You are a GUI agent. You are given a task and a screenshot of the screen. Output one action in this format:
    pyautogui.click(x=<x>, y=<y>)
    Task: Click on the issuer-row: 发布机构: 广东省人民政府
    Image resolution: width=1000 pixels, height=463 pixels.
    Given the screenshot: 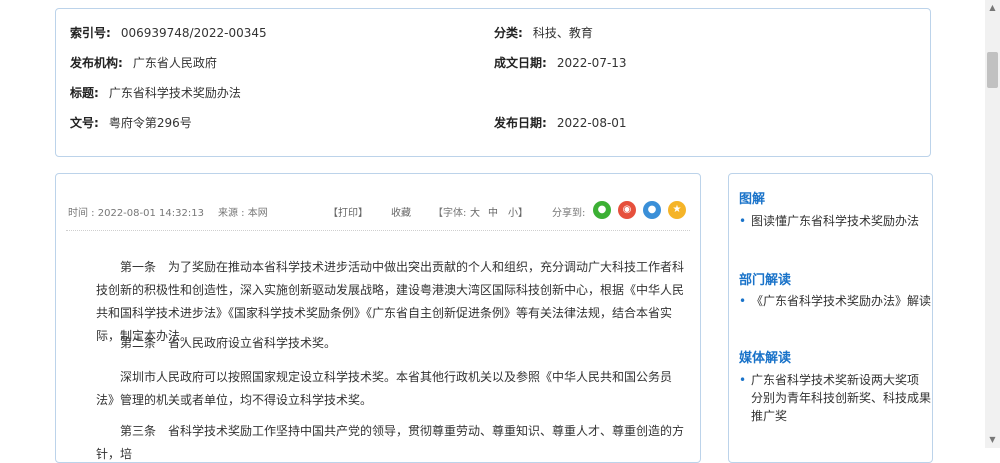 What is the action you would take?
    pyautogui.click(x=143, y=63)
    